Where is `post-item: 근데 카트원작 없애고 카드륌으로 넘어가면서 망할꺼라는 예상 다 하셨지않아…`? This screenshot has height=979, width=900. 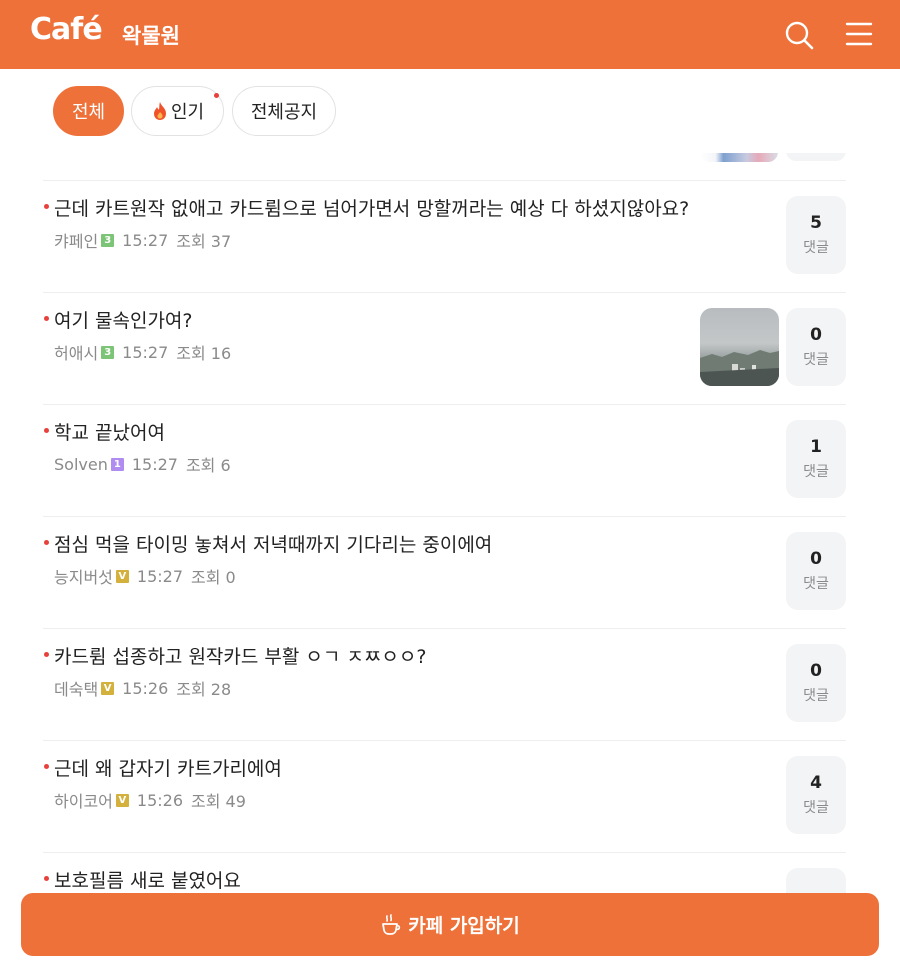 post-item: 근데 카트원작 없애고 카드륌으로 넘어가면서 망할꺼라는 예상 다 하셨지않아… is located at coordinates (450, 236).